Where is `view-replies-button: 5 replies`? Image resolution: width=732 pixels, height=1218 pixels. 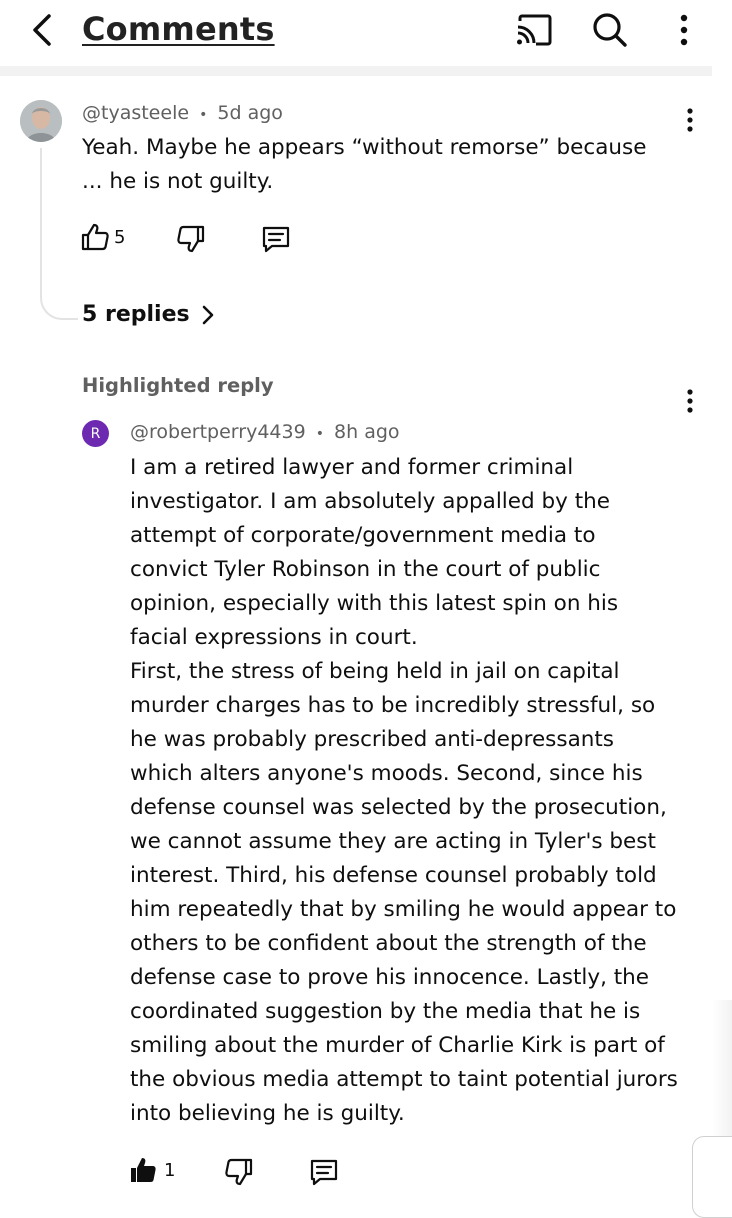 view-replies-button: 5 replies is located at coordinates (150, 314).